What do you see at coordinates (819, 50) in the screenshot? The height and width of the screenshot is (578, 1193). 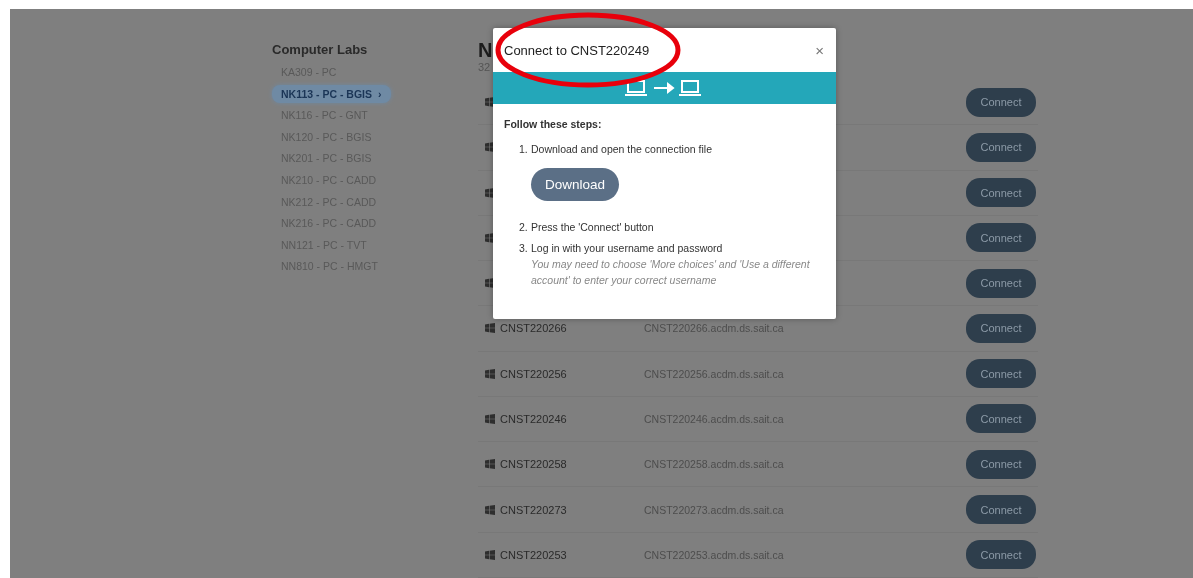 I see `close-button: ×` at bounding box center [819, 50].